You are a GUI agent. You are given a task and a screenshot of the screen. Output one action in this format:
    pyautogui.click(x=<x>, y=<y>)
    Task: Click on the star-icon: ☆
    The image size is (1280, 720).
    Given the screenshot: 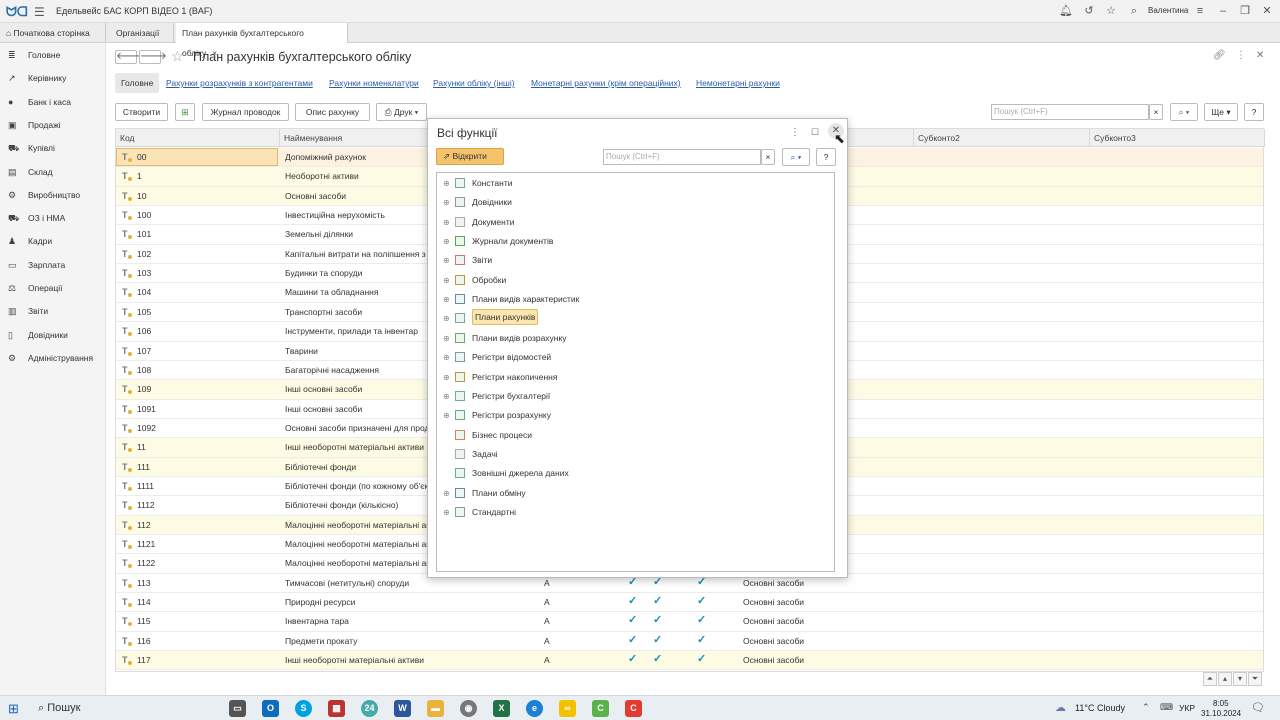 What is the action you would take?
    pyautogui.click(x=1111, y=11)
    